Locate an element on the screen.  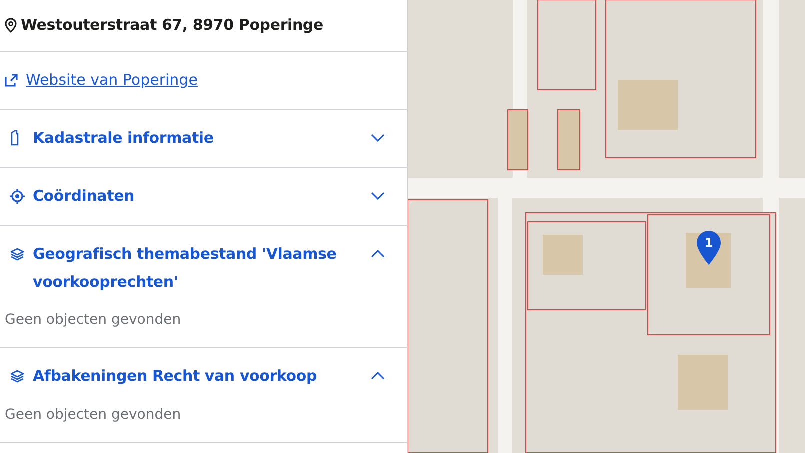
section-header: Coördinaten is located at coordinates (202, 196).